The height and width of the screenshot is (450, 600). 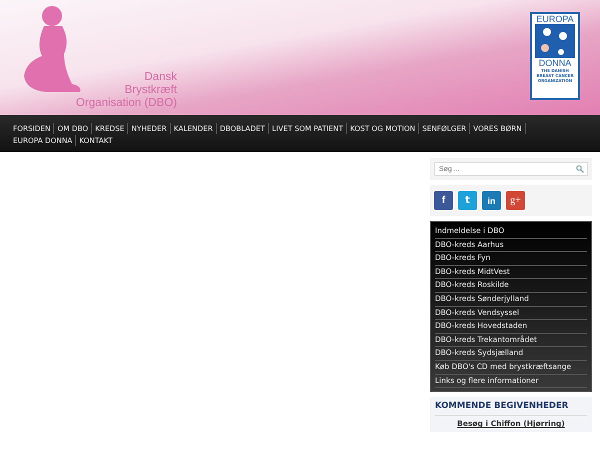 What do you see at coordinates (511, 408) in the screenshot?
I see `events-heading: KOMMENDE BEGIVENHEDER` at bounding box center [511, 408].